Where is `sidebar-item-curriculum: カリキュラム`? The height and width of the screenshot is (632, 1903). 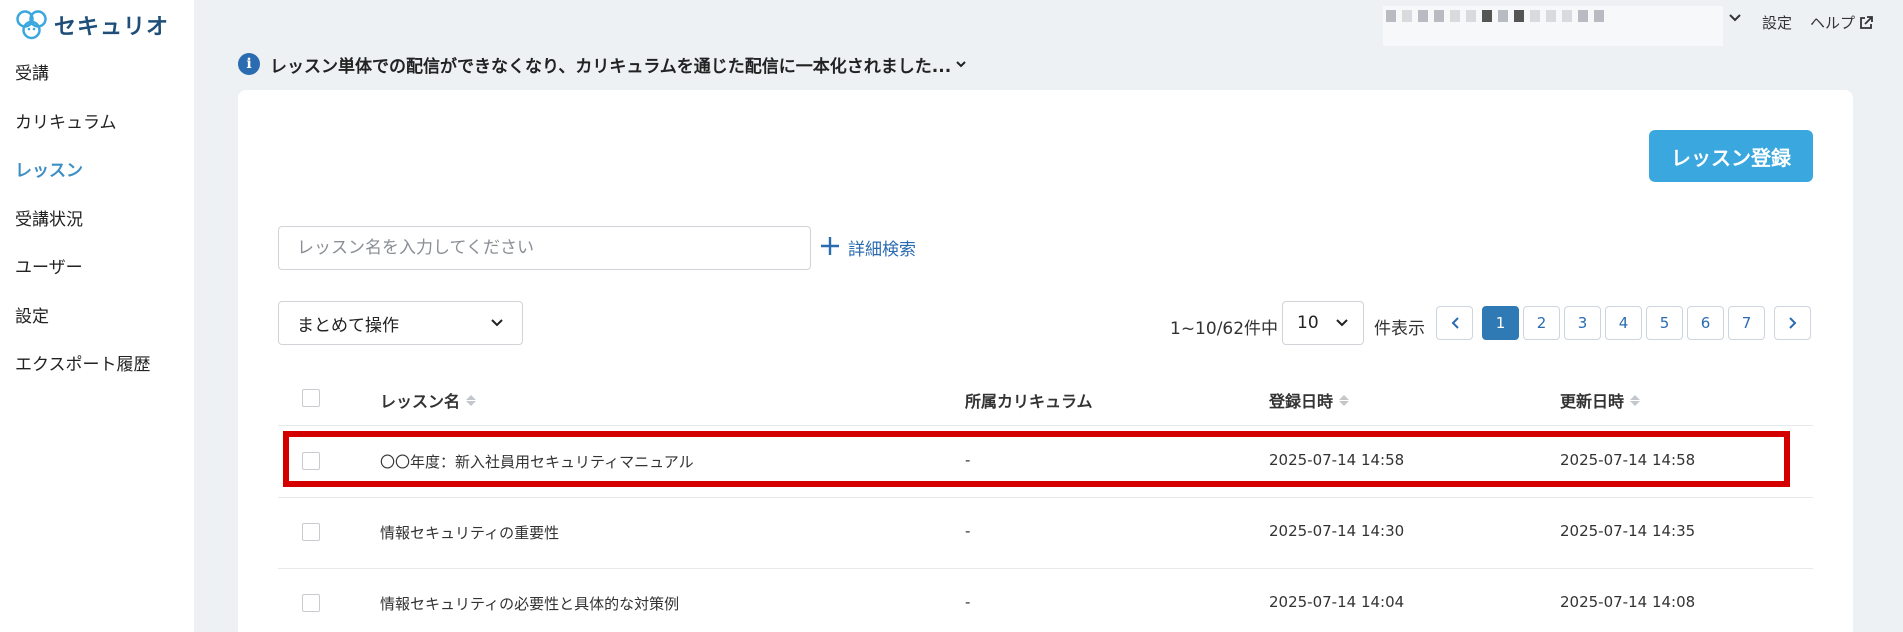
sidebar-item-curriculum: カリキュラム is located at coordinates (97, 131).